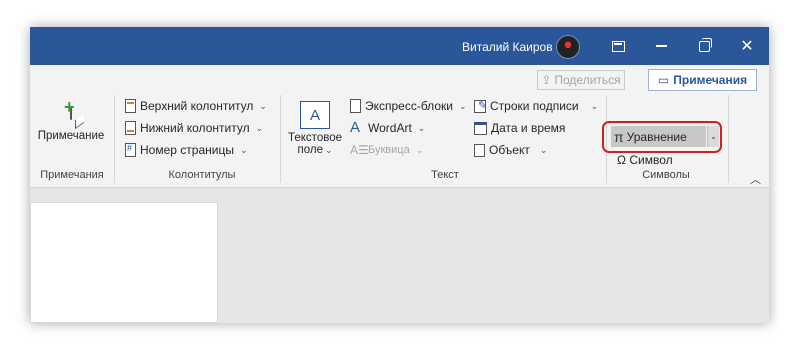 This screenshot has width=800, height=353. I want to click on object-icon, so click(479, 150).